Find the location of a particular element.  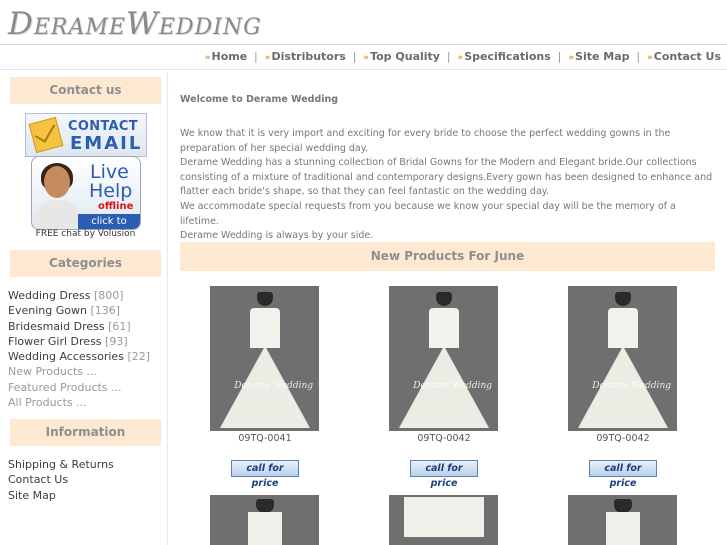

product-code: 09TQ-0041 is located at coordinates (265, 438).